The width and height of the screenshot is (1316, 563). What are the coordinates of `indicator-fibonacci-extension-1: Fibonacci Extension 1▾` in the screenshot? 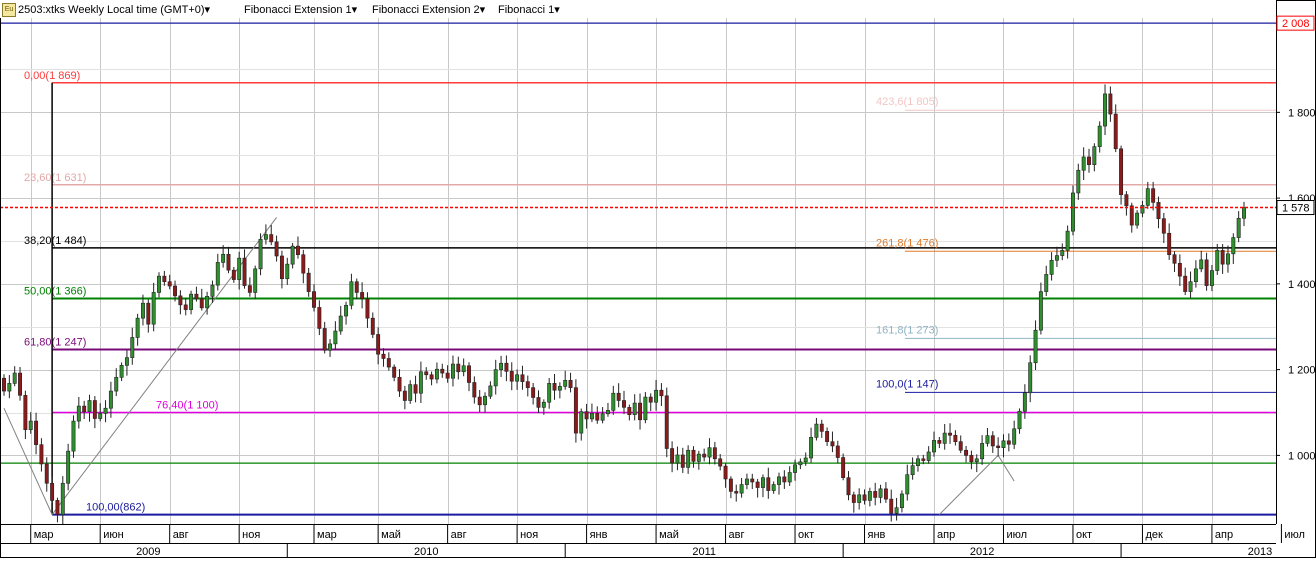 It's located at (300, 9).